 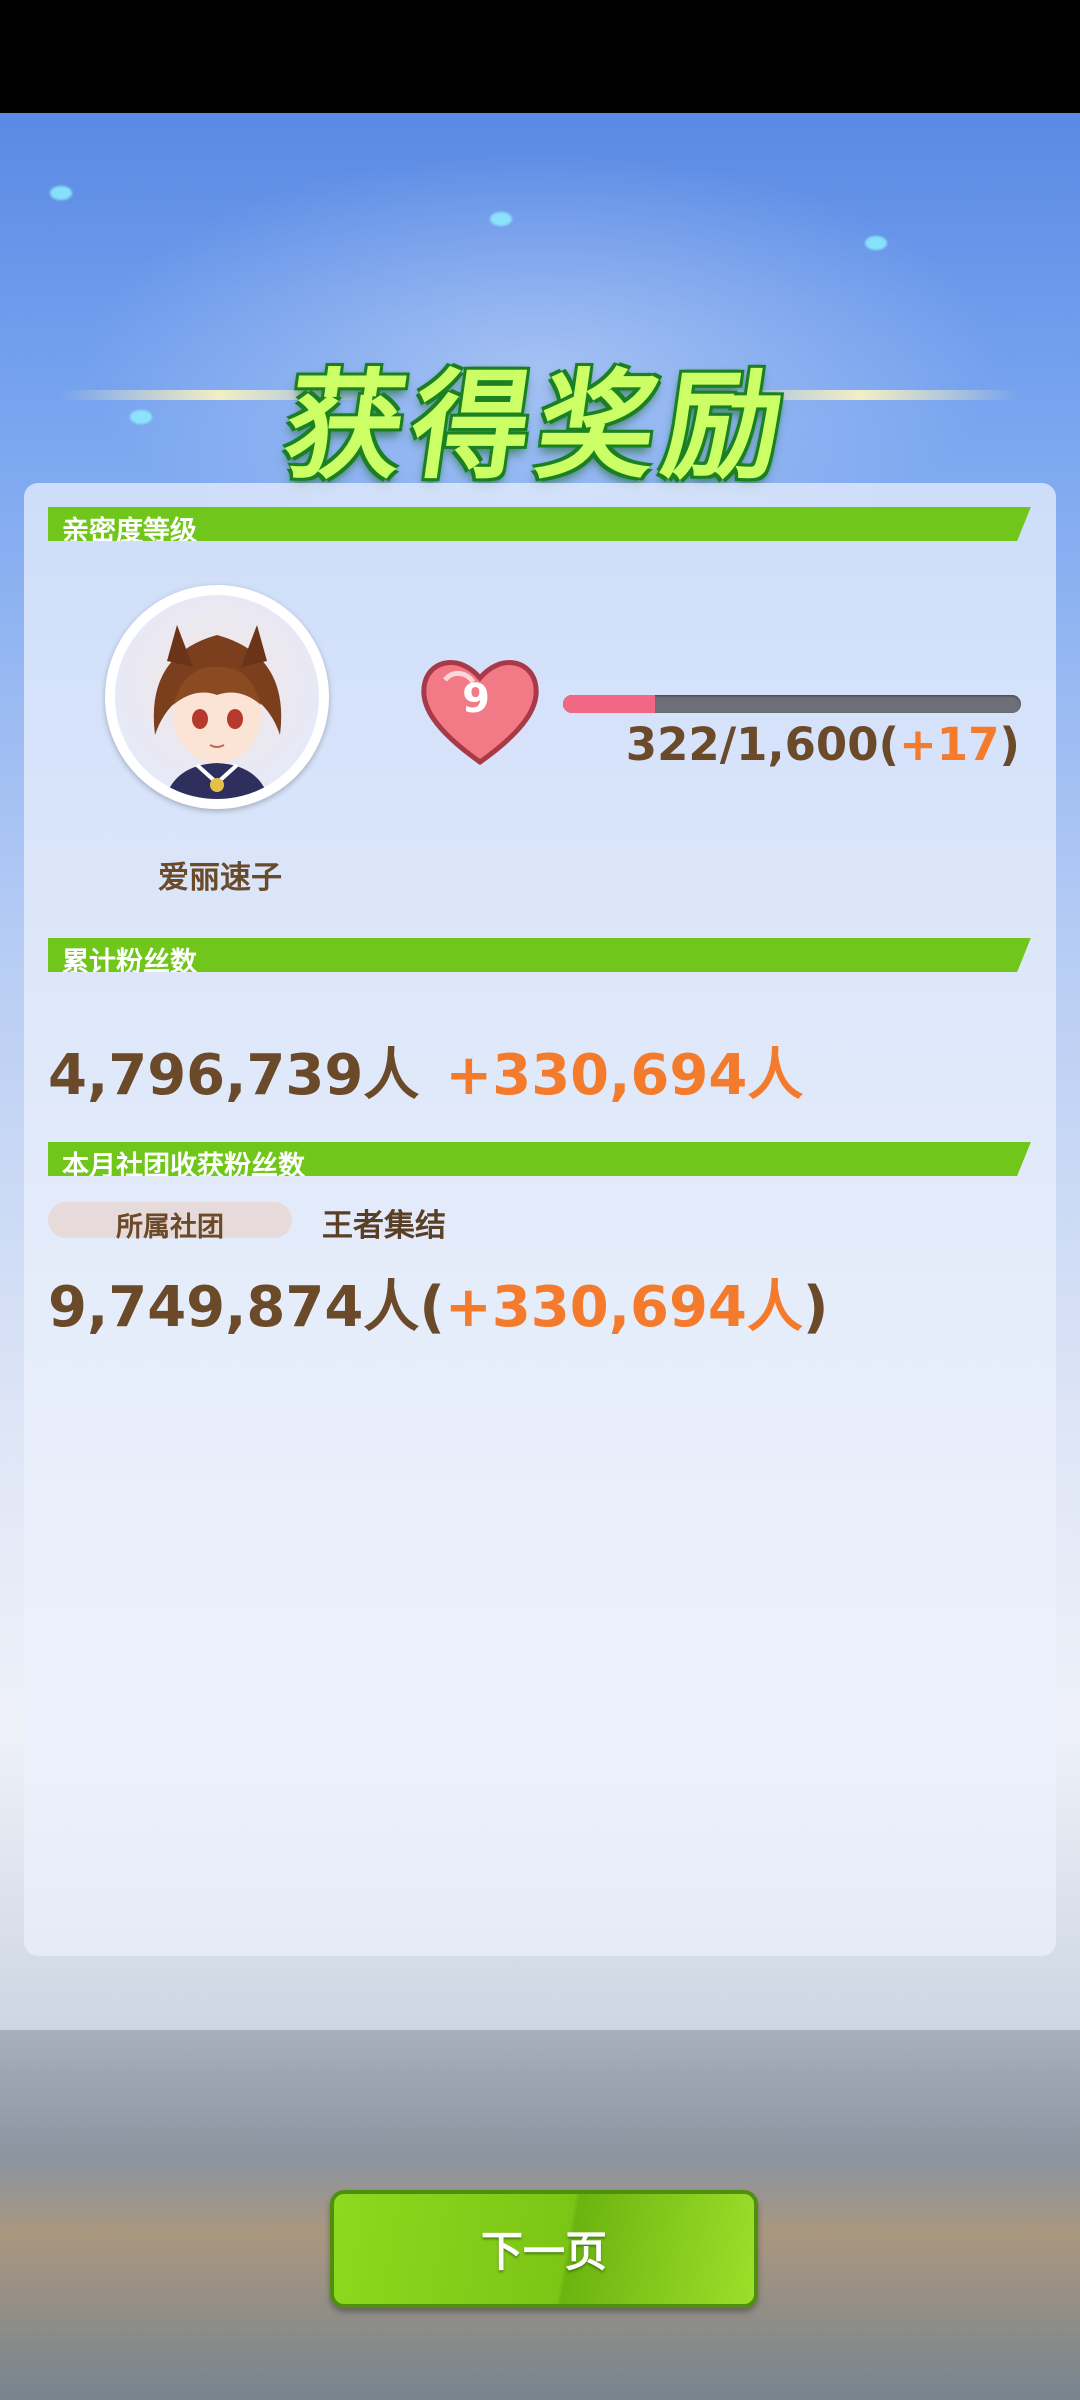 I want to click on section-header-affection: 亲密度等级, so click(x=538, y=524).